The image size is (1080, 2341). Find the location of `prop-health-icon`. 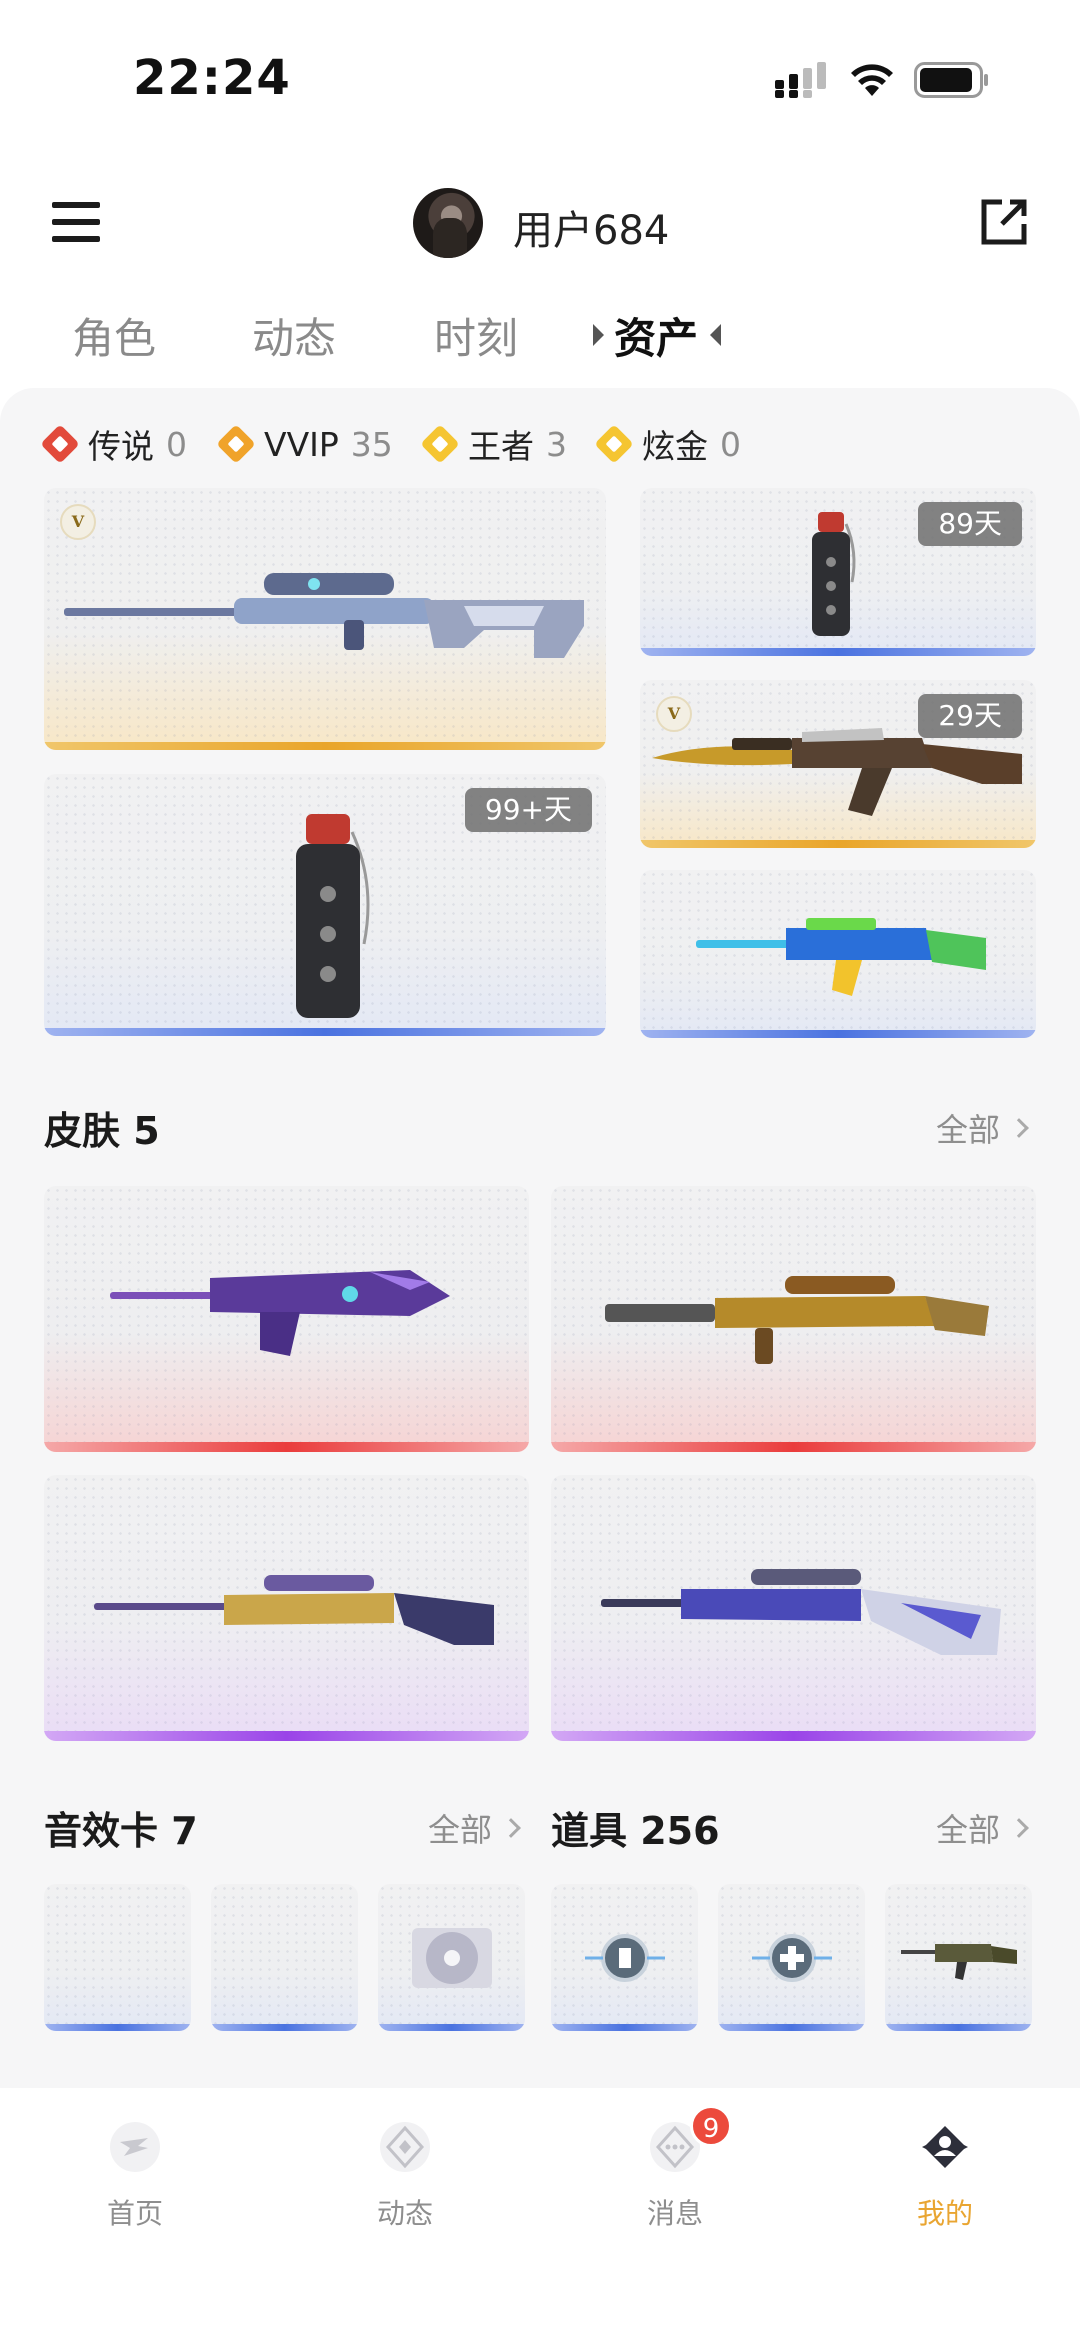

prop-health-icon is located at coordinates (792, 1958).